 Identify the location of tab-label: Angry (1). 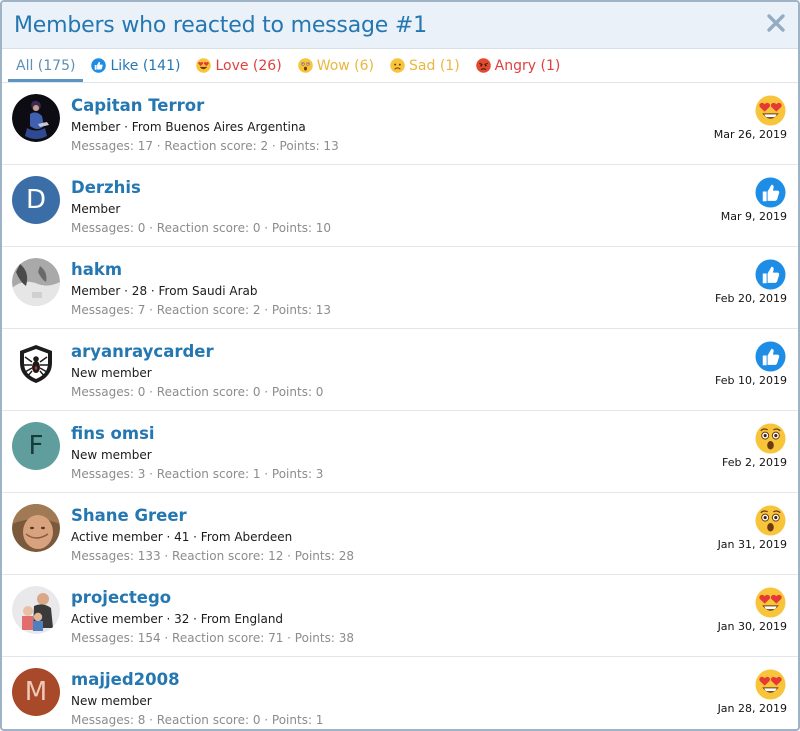
(527, 65).